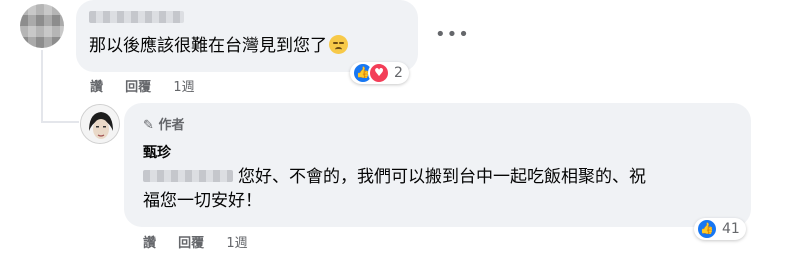 Image resolution: width=806 pixels, height=259 pixels. What do you see at coordinates (157, 152) in the screenshot?
I see `author-name: 甄珍` at bounding box center [157, 152].